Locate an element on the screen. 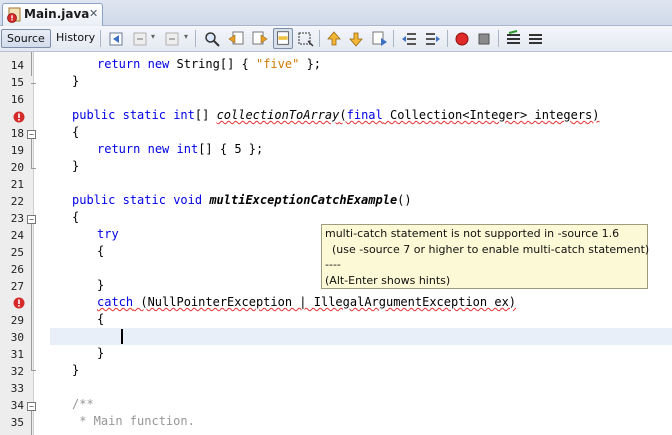  code-text: Collection<Integer> integers) is located at coordinates (491, 115).